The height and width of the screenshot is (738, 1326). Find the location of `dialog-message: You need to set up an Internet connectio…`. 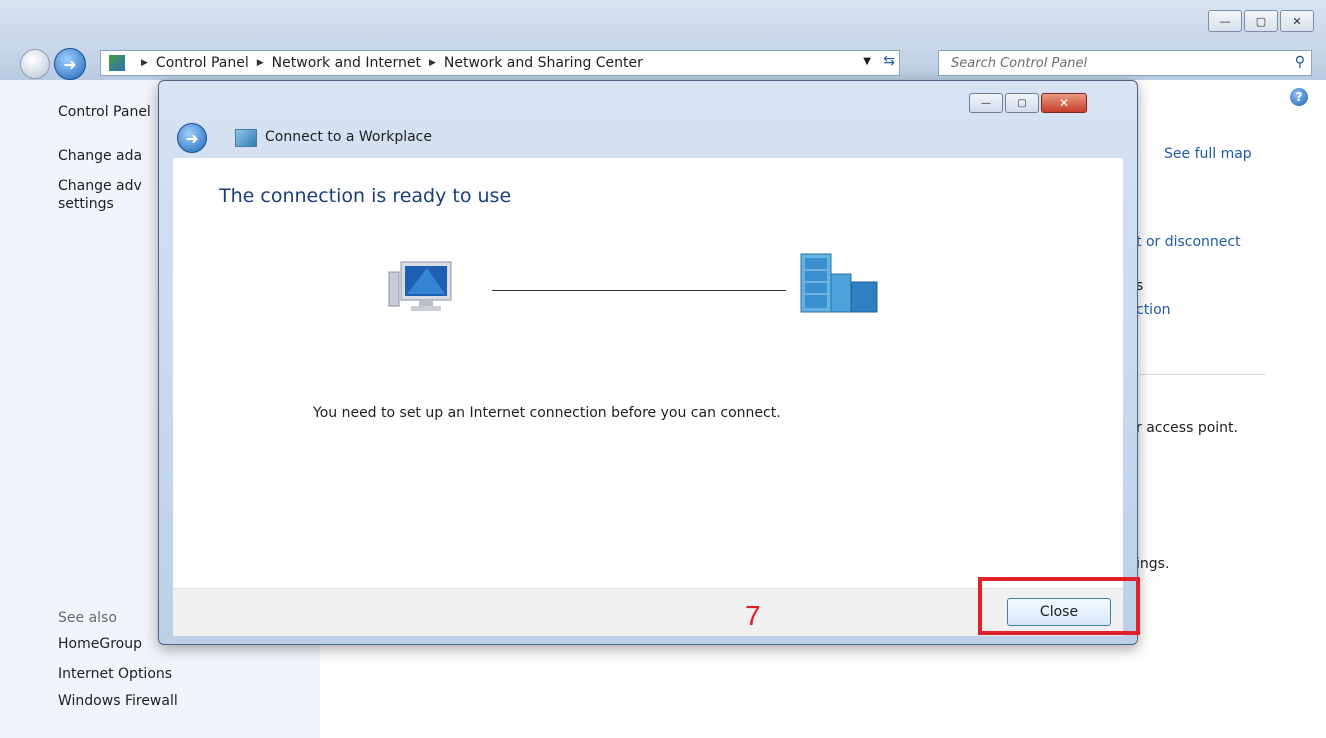

dialog-message: You need to set up an Internet connectio… is located at coordinates (547, 413).